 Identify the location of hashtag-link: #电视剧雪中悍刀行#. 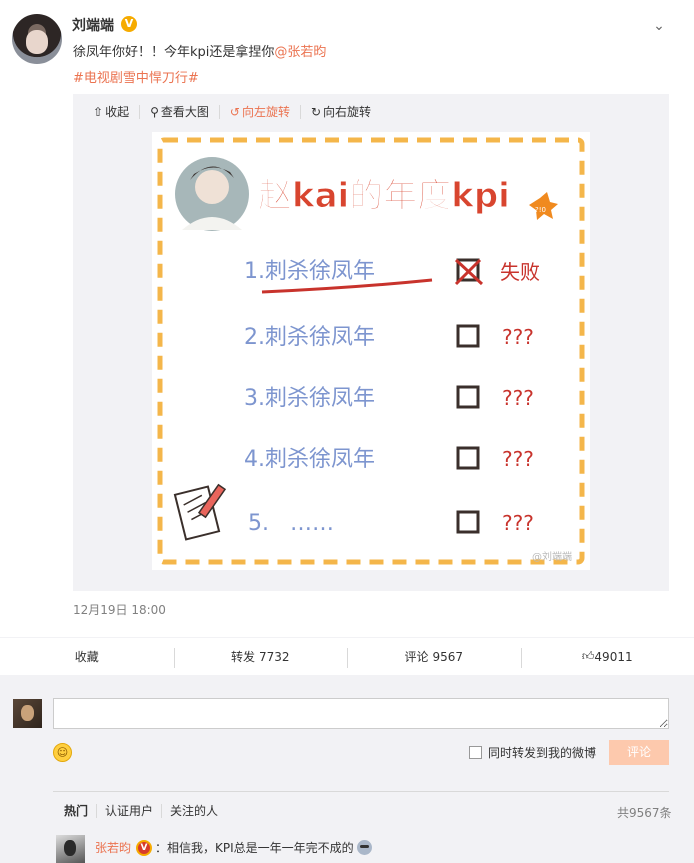
(136, 76).